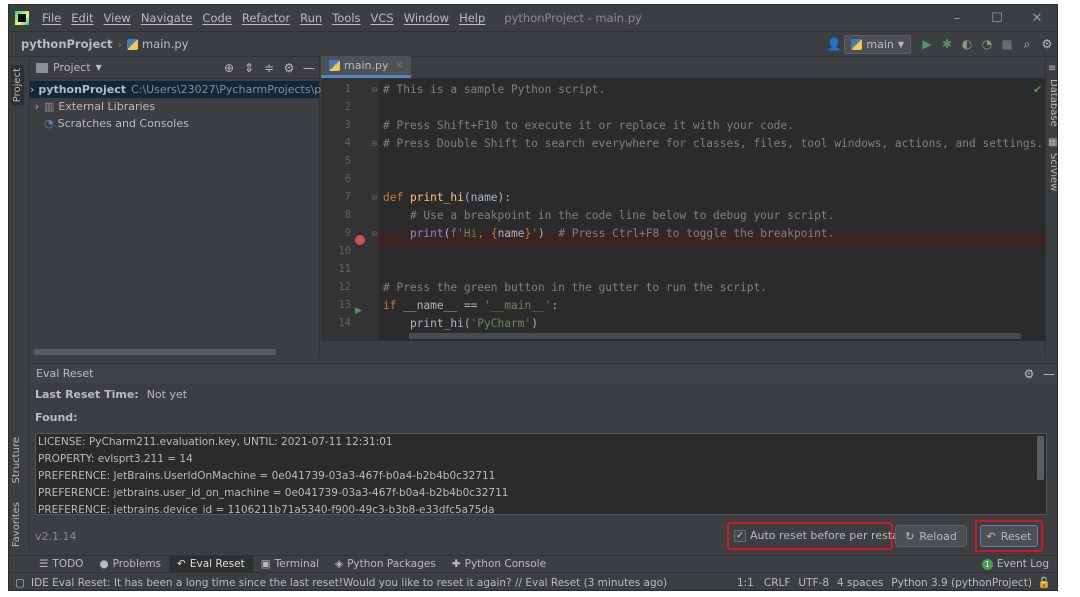 This screenshot has height=597, width=1080. I want to click on user-icon: 👤, so click(834, 44).